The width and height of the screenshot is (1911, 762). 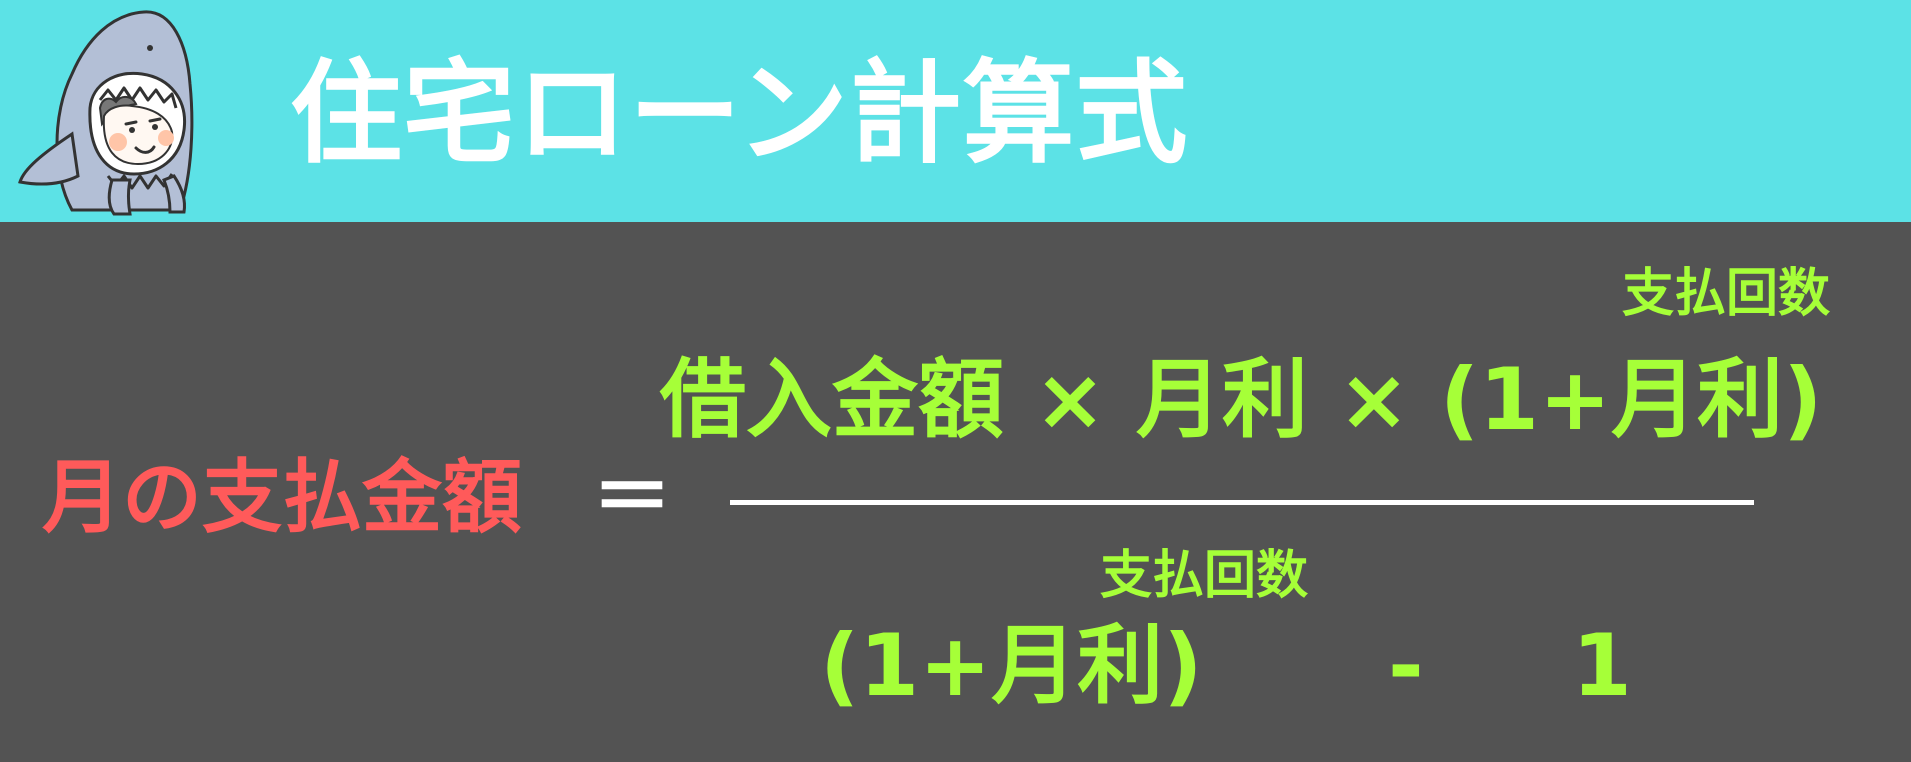 I want to click on denominator-minus: -, so click(x=1406, y=666).